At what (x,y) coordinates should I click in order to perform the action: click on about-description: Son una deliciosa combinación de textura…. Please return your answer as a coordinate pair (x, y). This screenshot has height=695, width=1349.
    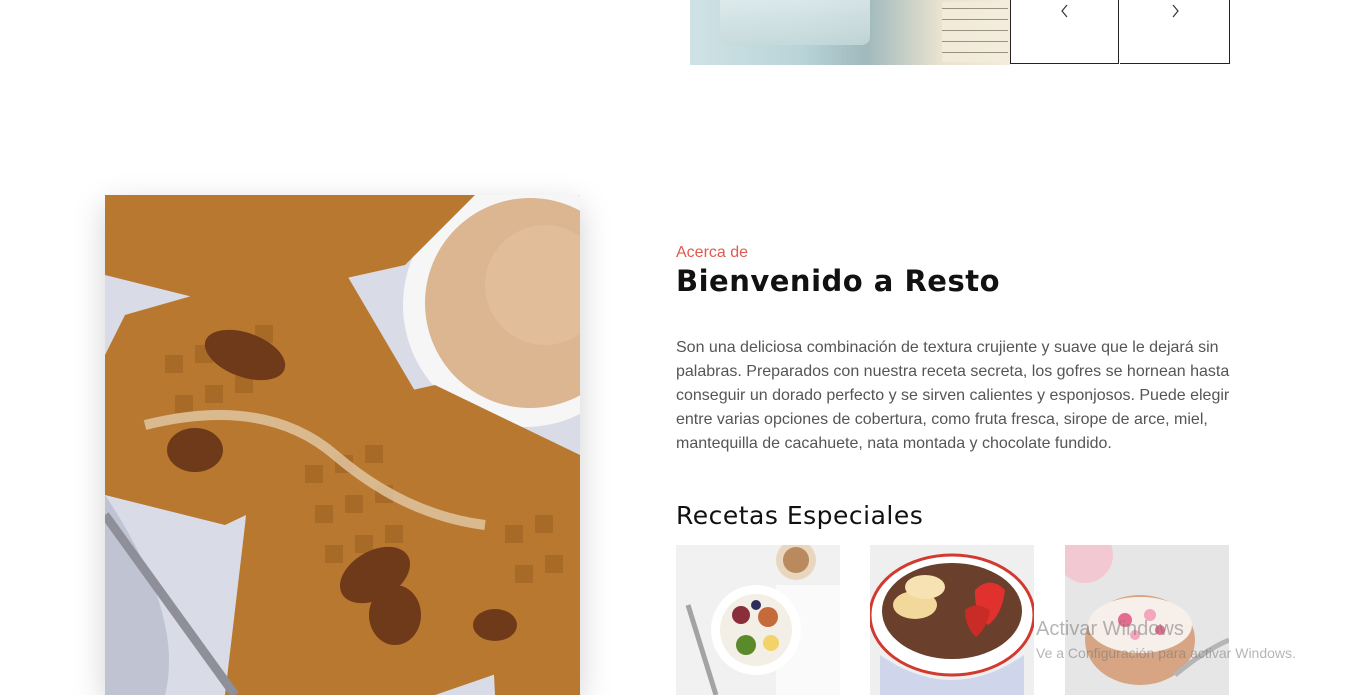
    Looking at the image, I should click on (953, 395).